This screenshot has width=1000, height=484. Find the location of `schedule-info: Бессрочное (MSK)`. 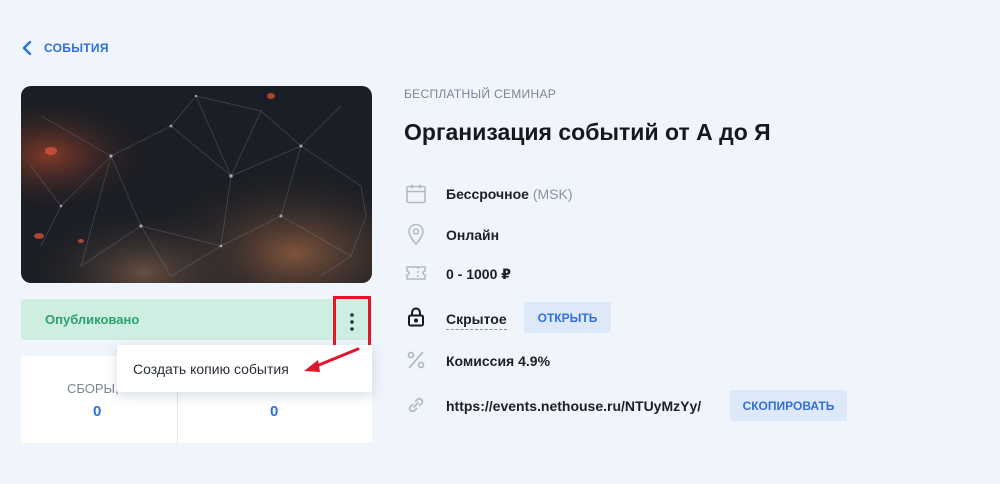

schedule-info: Бессрочное (MSK) is located at coordinates (509, 194).